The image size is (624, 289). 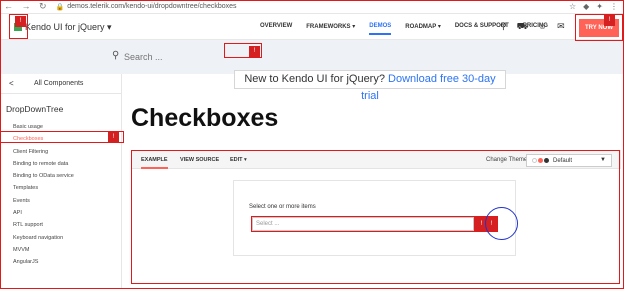 I want to click on annotation-sidebar-box, so click(x=62, y=137).